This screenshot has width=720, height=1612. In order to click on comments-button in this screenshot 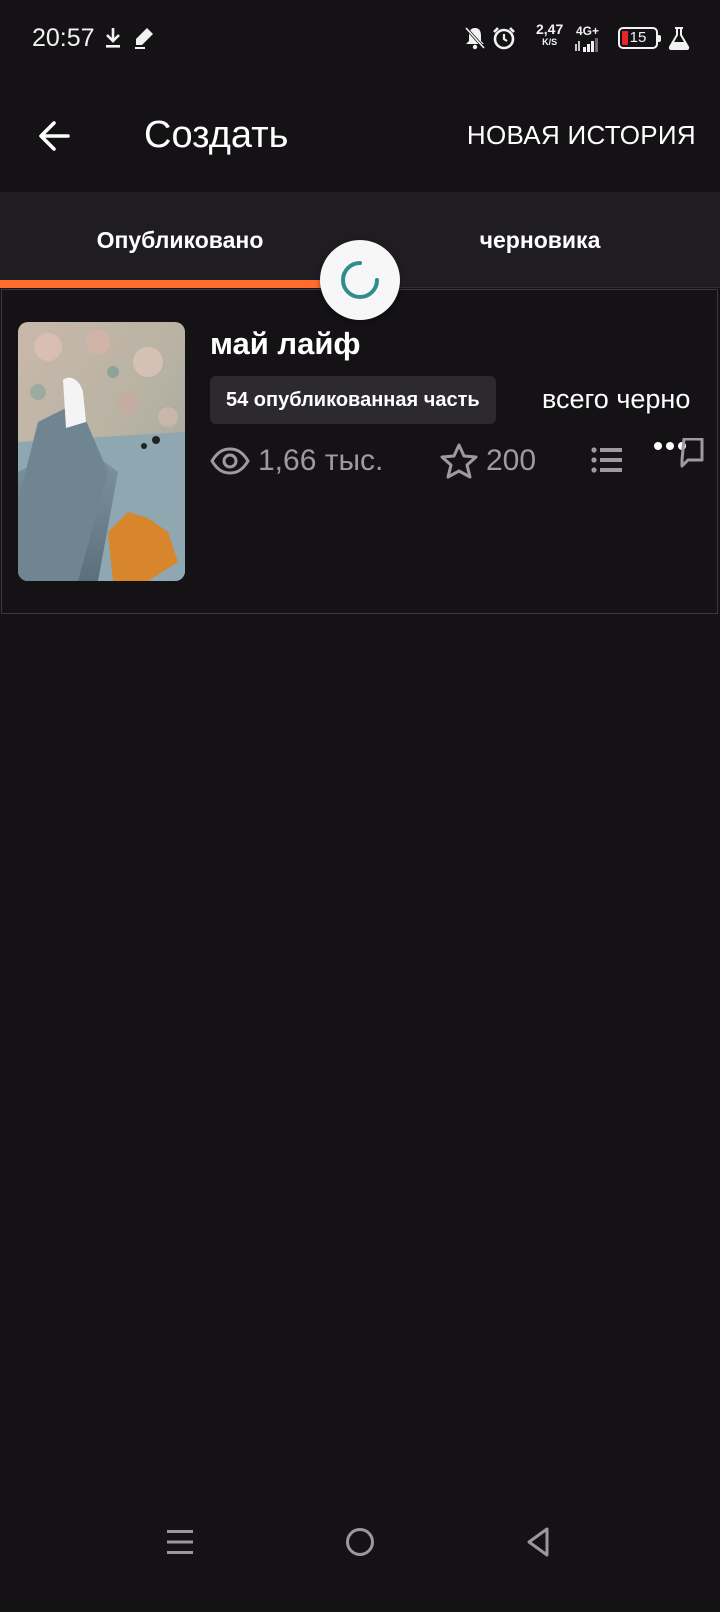, I will do `click(679, 459)`.